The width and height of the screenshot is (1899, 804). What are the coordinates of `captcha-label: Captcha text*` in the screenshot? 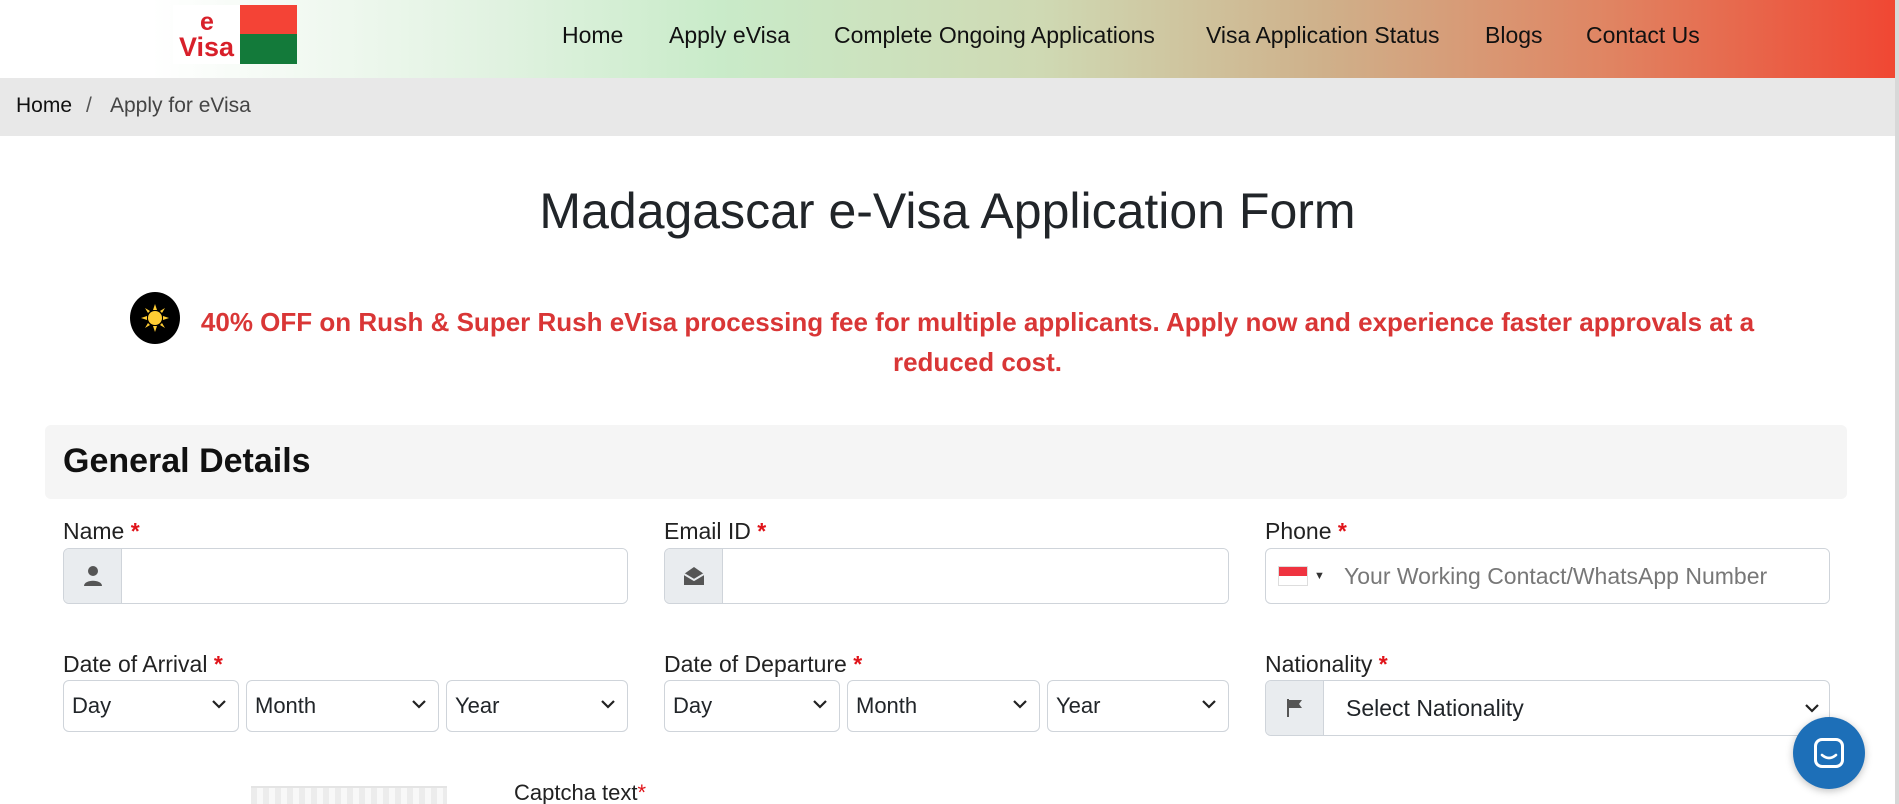 It's located at (580, 792).